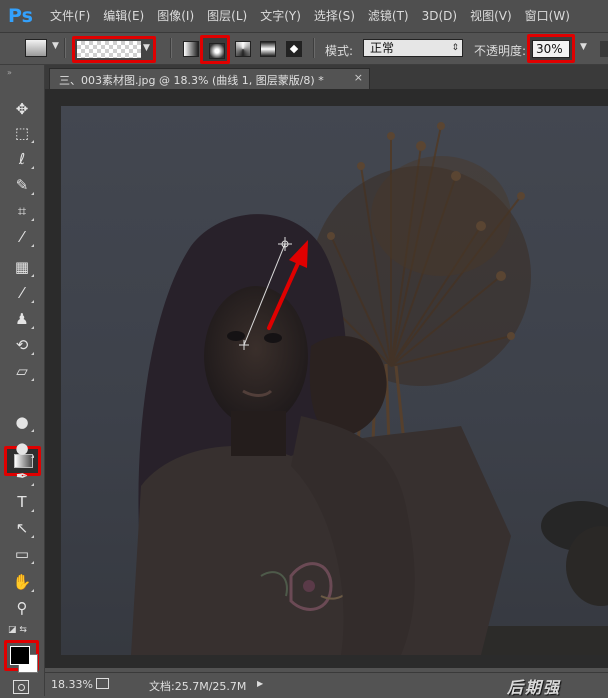  What do you see at coordinates (236, 336) in the screenshot?
I see `left-eye` at bounding box center [236, 336].